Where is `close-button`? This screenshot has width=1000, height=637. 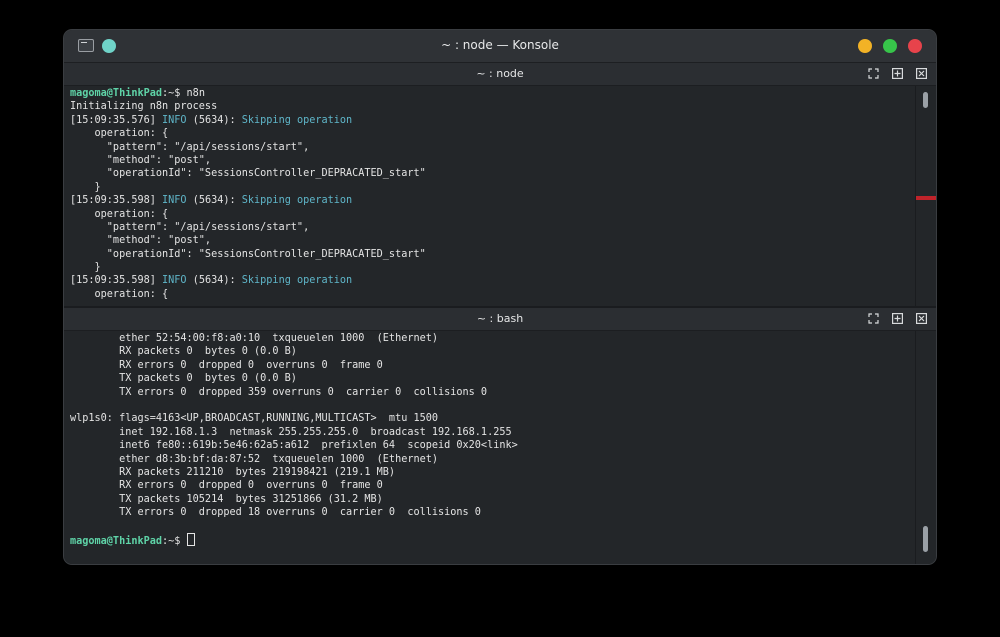
close-button is located at coordinates (915, 46).